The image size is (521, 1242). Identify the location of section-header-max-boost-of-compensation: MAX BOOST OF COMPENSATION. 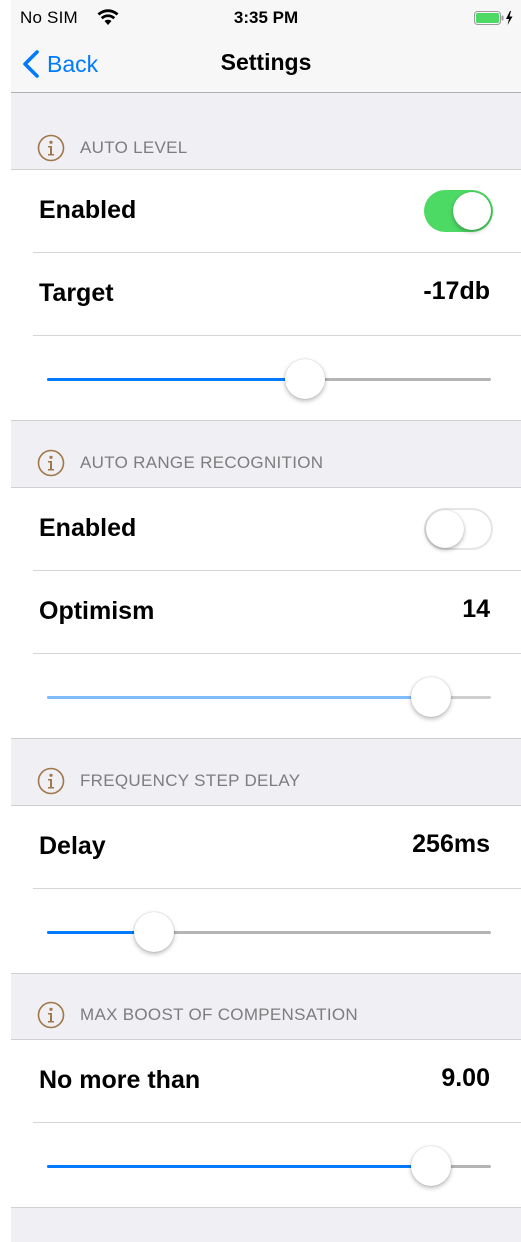
(266, 1015).